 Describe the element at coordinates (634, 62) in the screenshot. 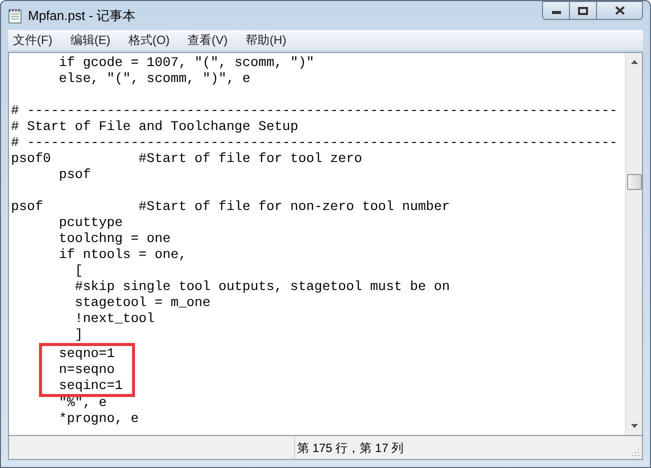

I see `scroll-up-icon` at that location.